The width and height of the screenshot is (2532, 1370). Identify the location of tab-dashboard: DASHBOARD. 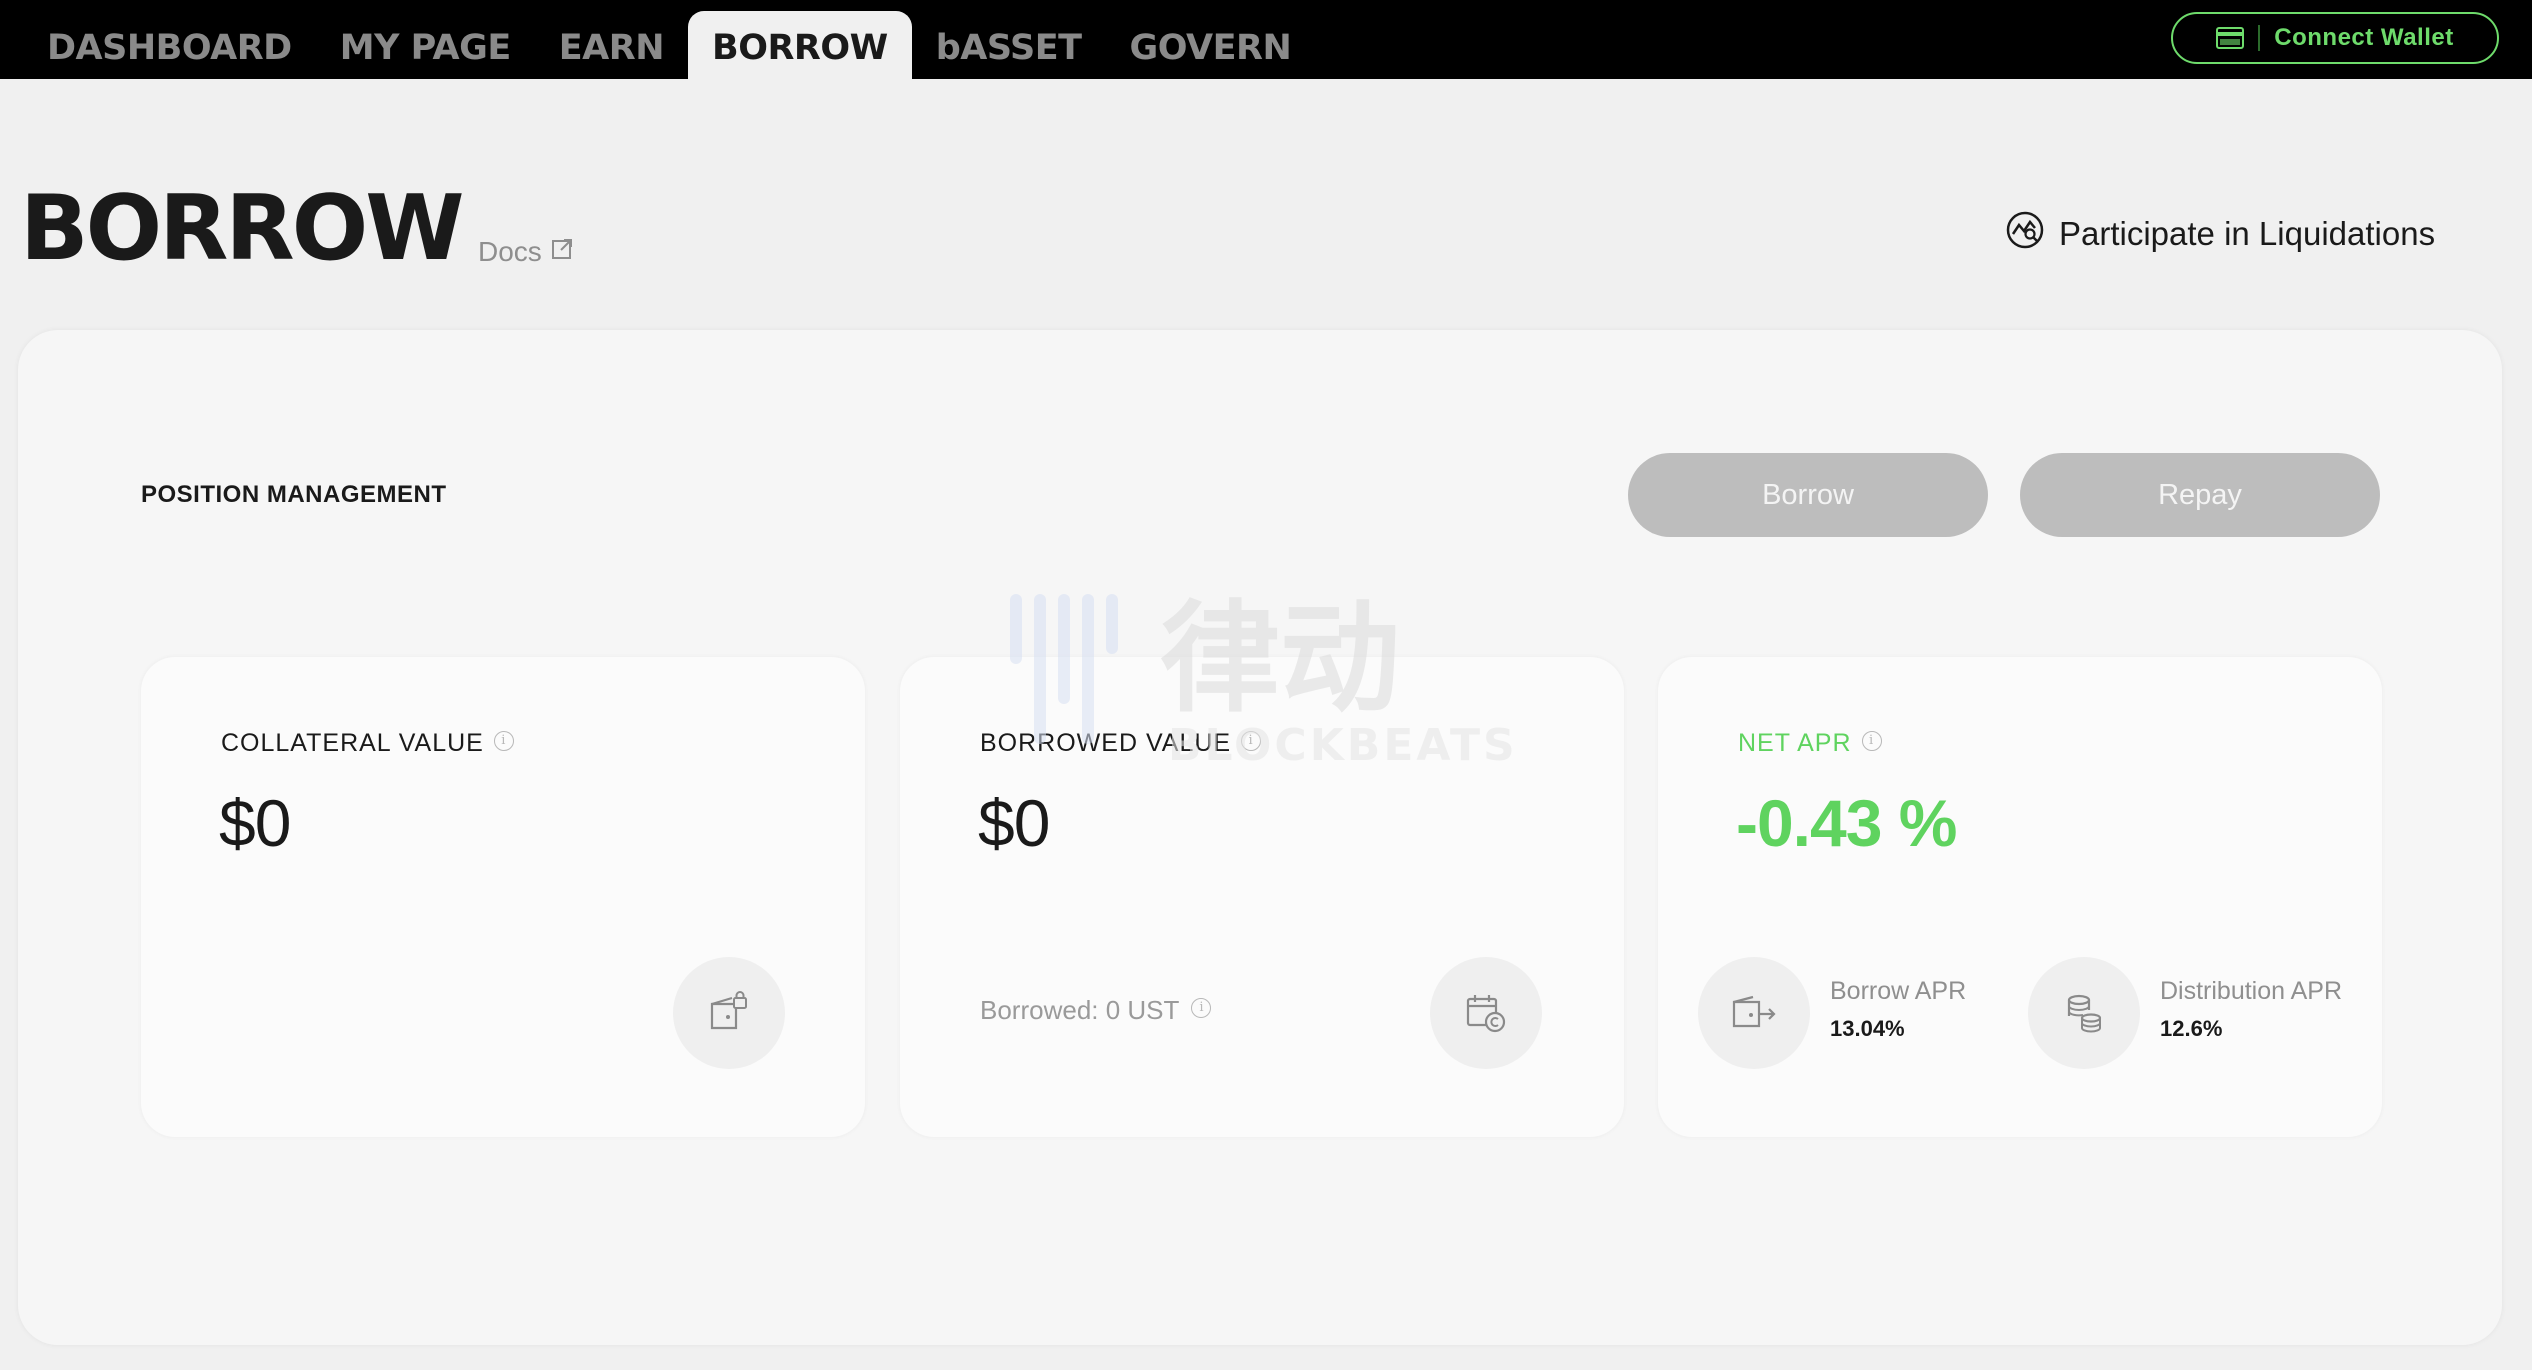
(169, 45).